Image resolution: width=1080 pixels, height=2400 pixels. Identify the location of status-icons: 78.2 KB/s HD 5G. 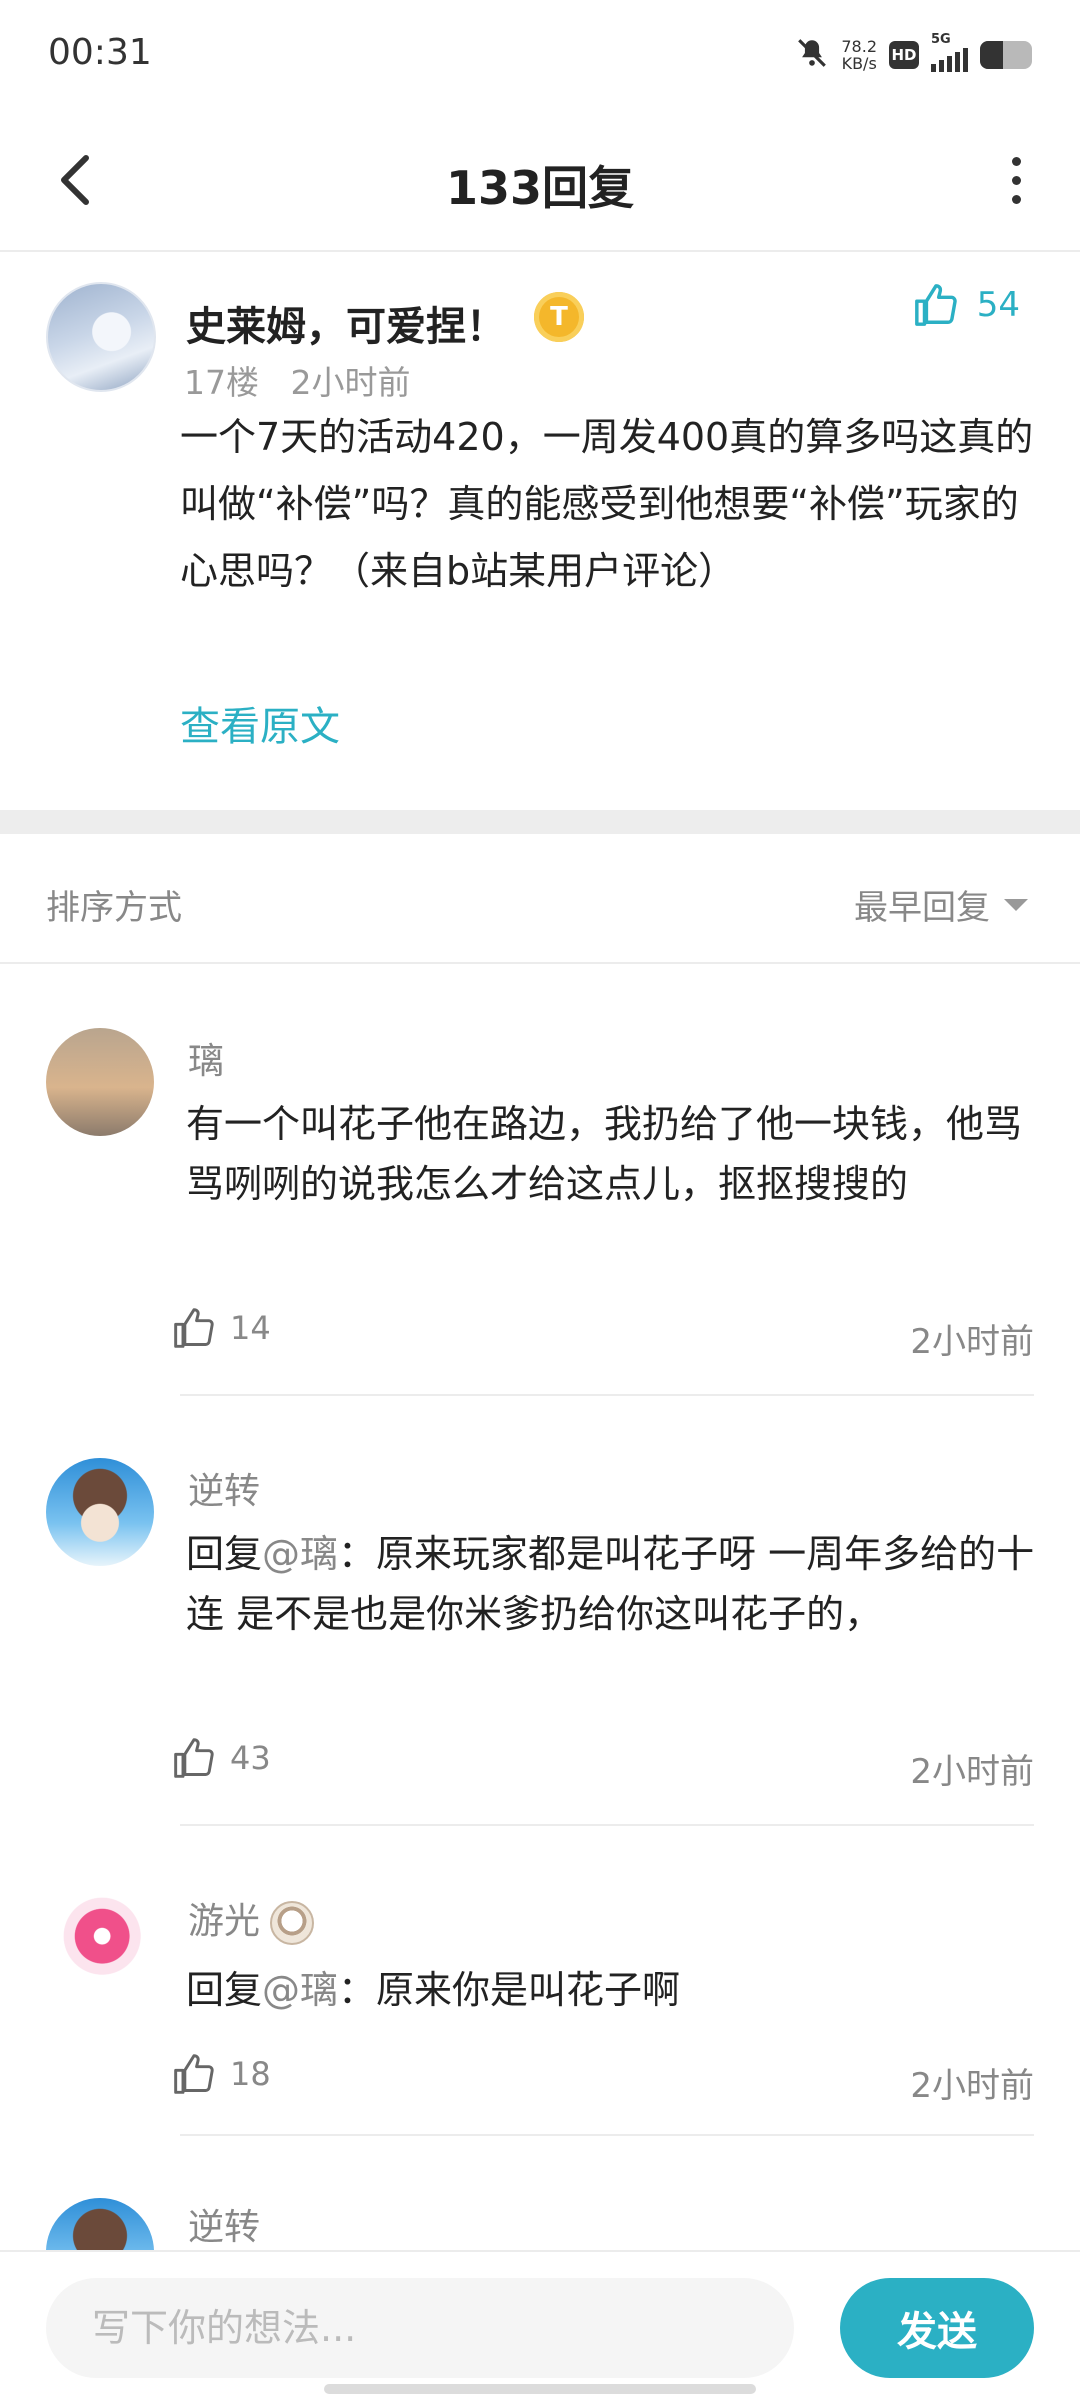
(913, 55).